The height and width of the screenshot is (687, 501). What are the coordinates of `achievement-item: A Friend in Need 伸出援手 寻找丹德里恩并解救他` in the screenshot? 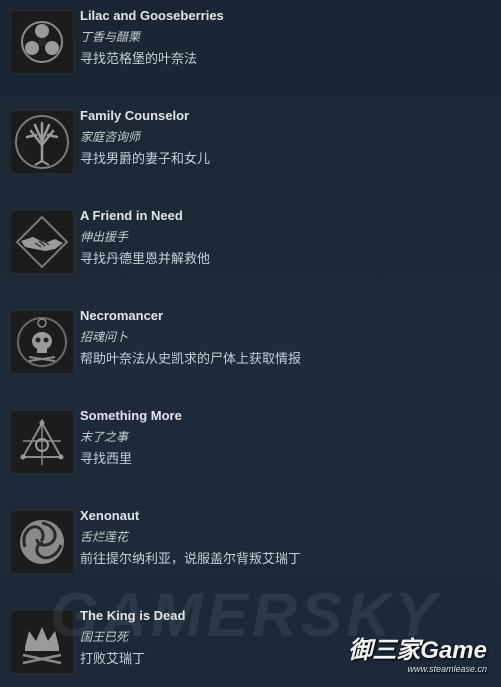 It's located at (250, 240).